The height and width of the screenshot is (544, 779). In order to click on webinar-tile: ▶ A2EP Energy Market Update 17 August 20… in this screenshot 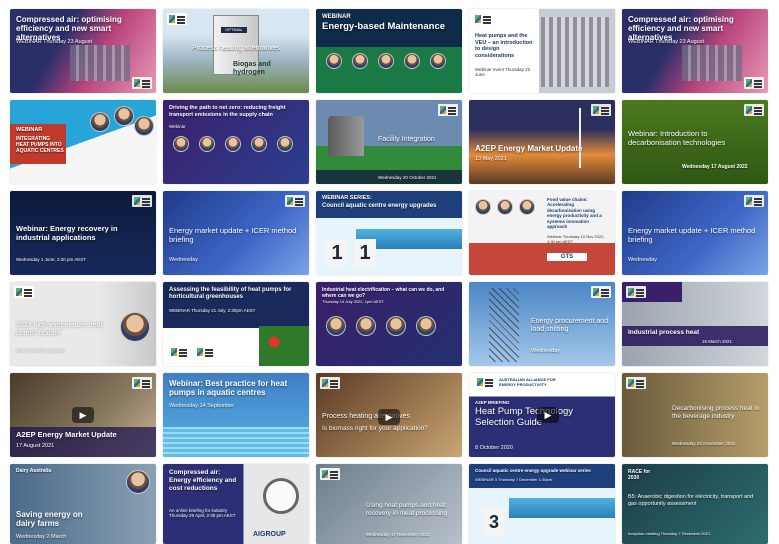, I will do `click(83, 415)`.